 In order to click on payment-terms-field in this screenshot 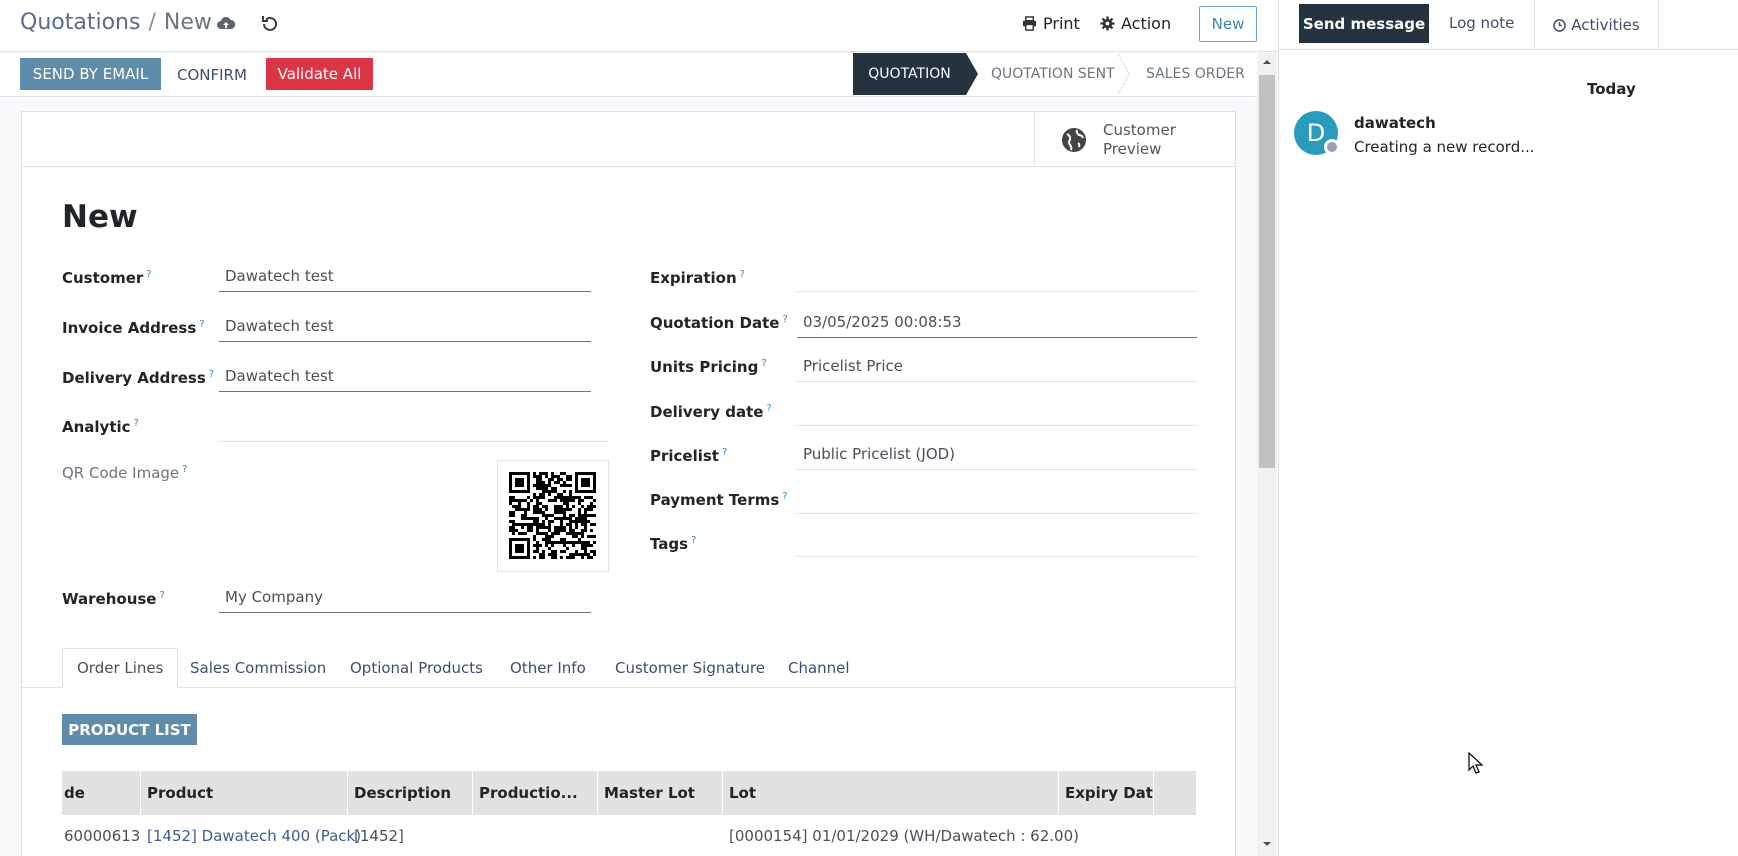, I will do `click(997, 499)`.